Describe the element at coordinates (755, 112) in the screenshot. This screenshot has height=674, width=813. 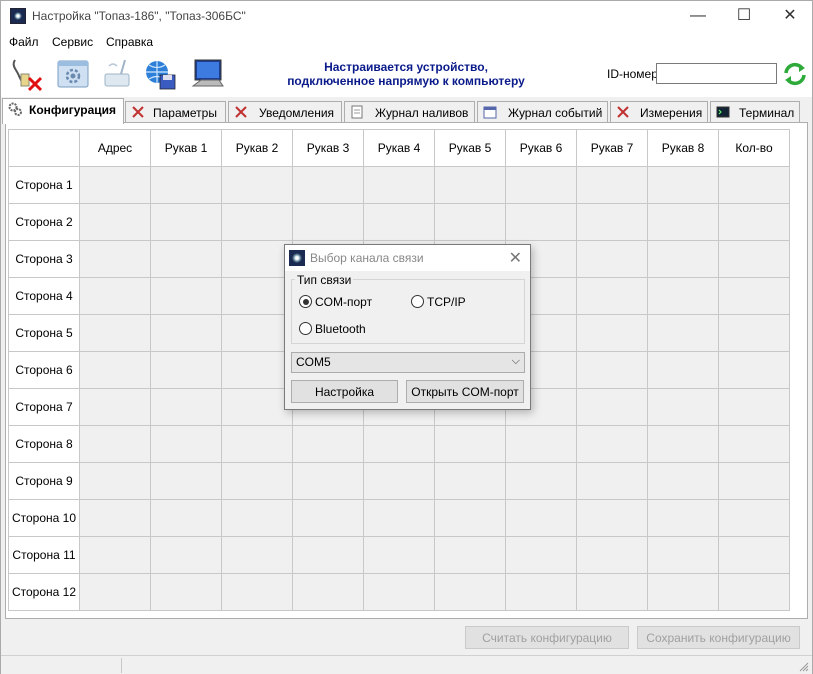
I see `tab-terminal: Терминал` at that location.